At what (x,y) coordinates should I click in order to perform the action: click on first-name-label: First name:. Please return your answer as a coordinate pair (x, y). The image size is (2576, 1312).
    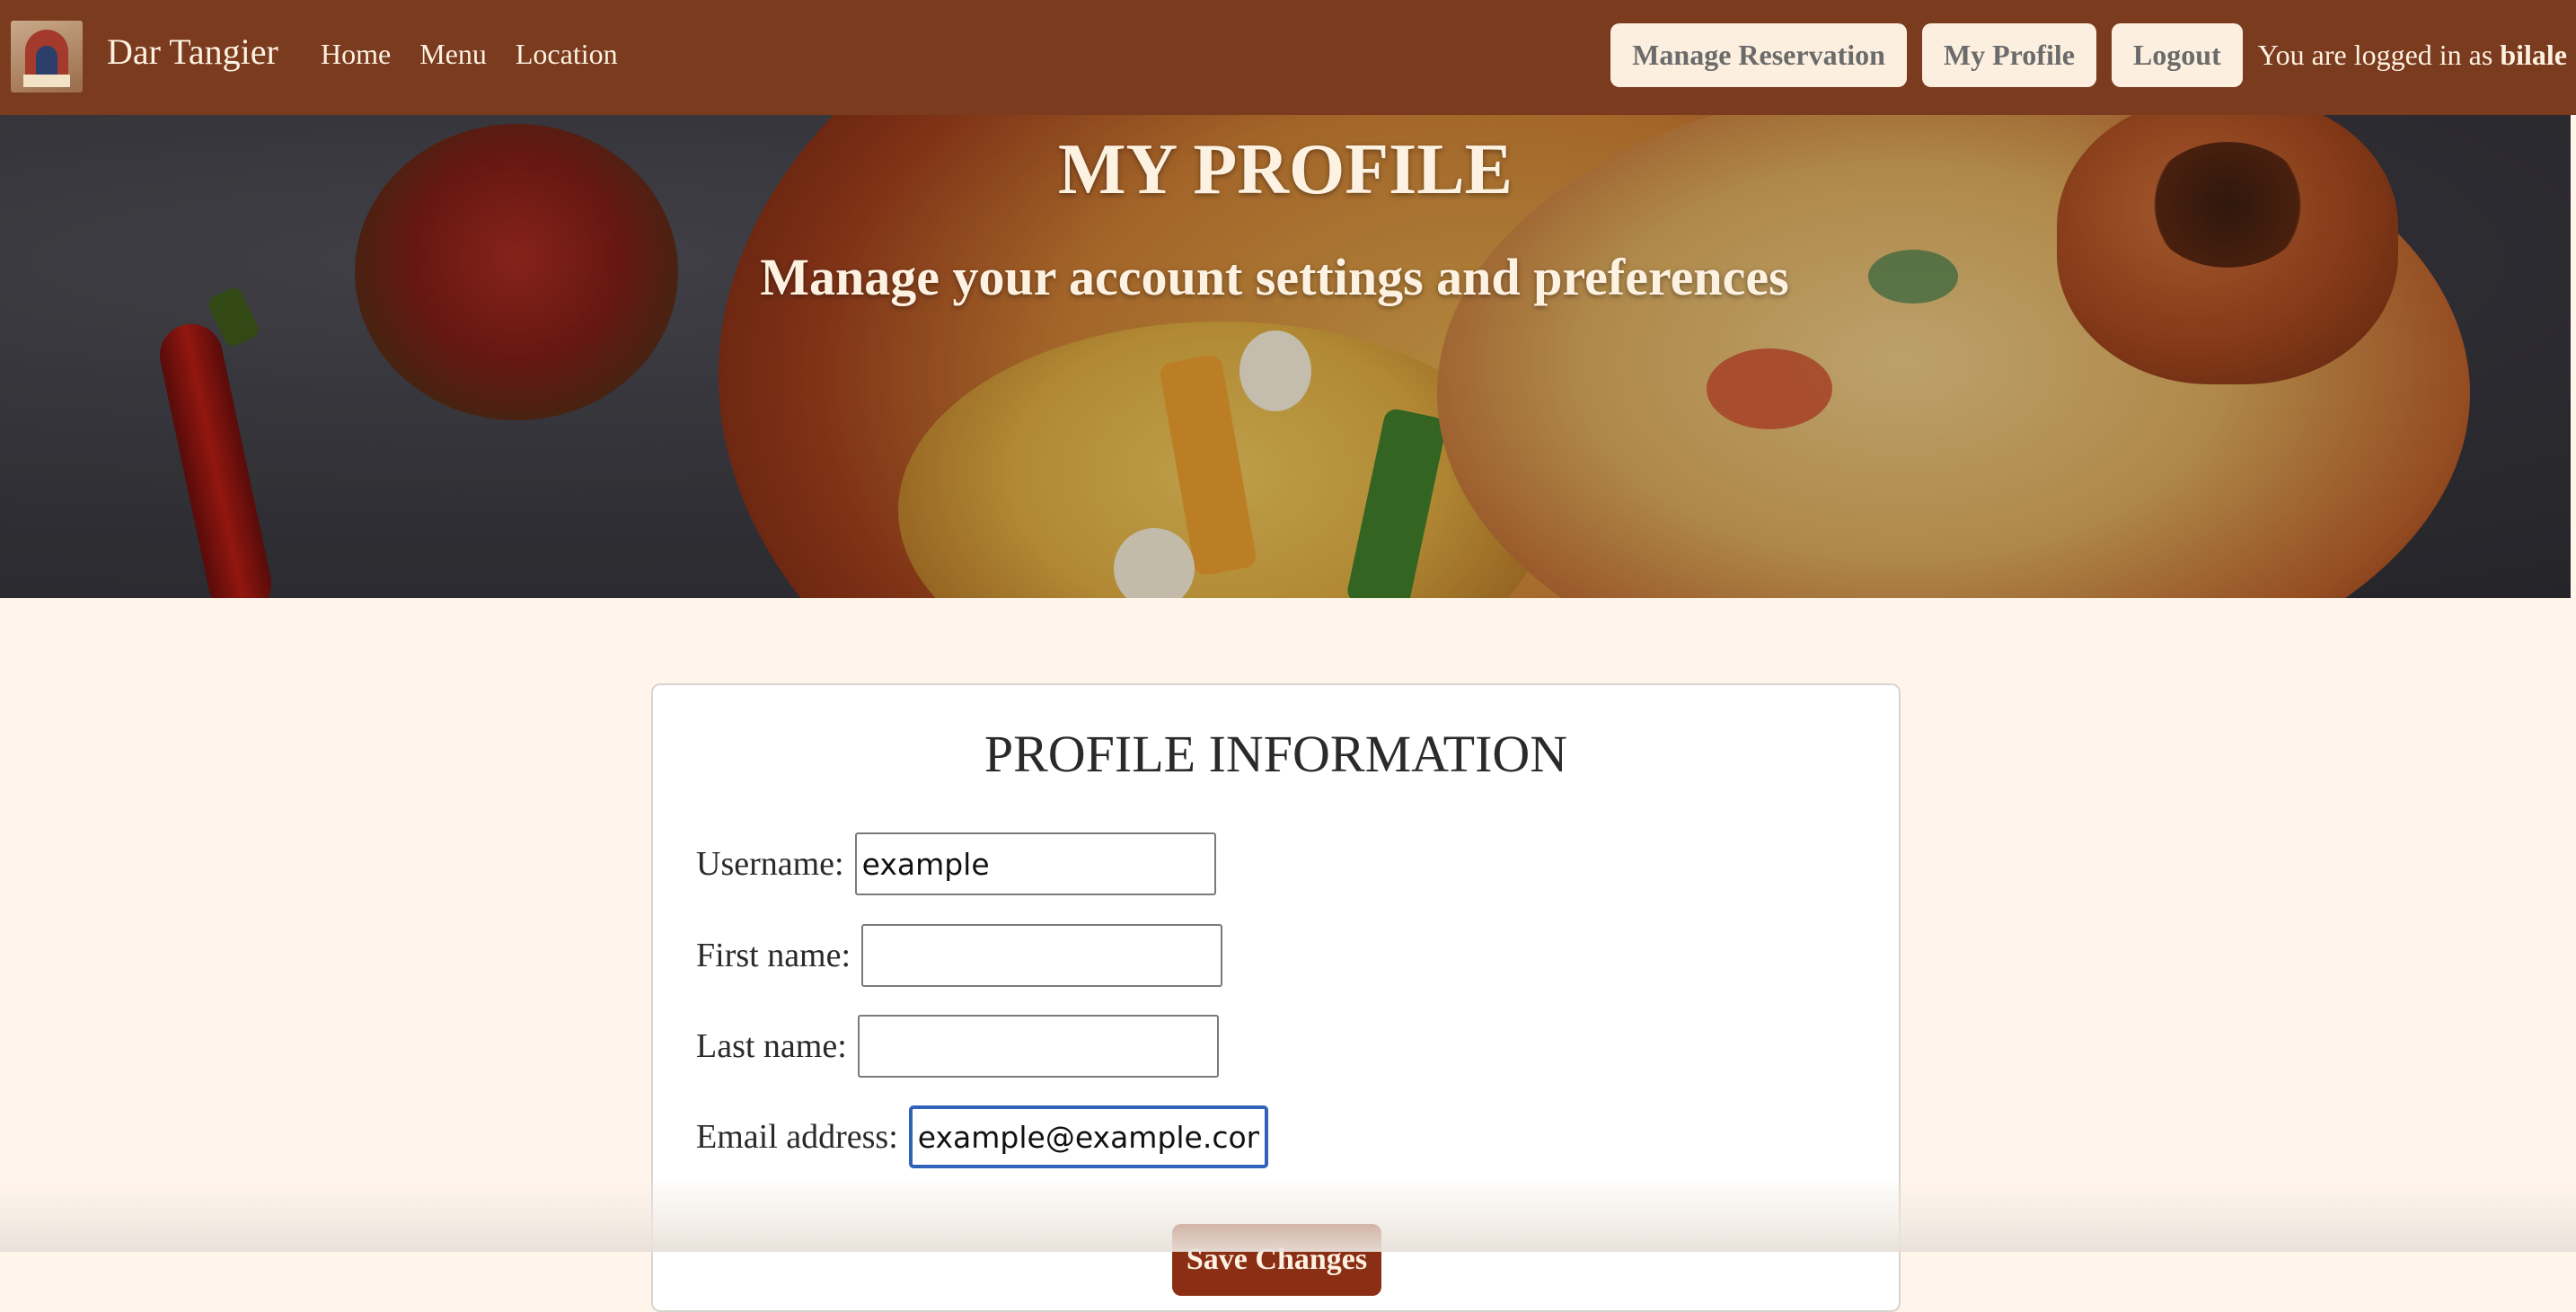
    Looking at the image, I should click on (773, 955).